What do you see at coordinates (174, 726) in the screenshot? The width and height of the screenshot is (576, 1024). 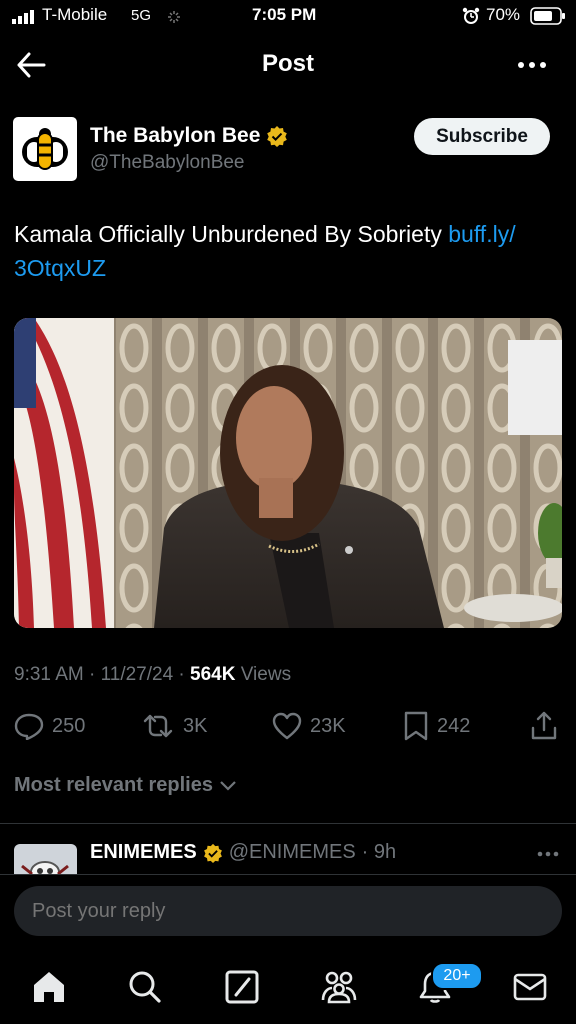 I see `repost-button: 3K` at bounding box center [174, 726].